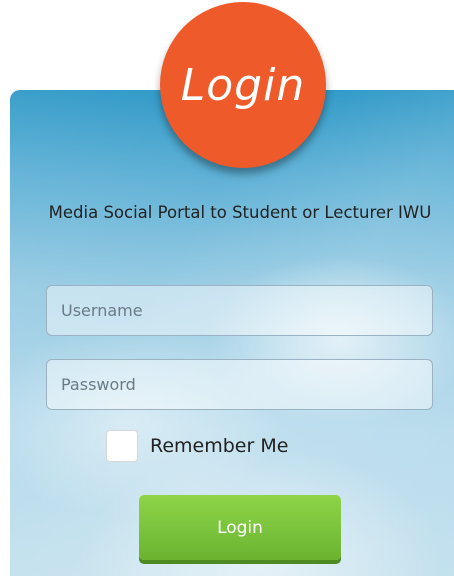  I want to click on badge-title: Login, so click(243, 85).